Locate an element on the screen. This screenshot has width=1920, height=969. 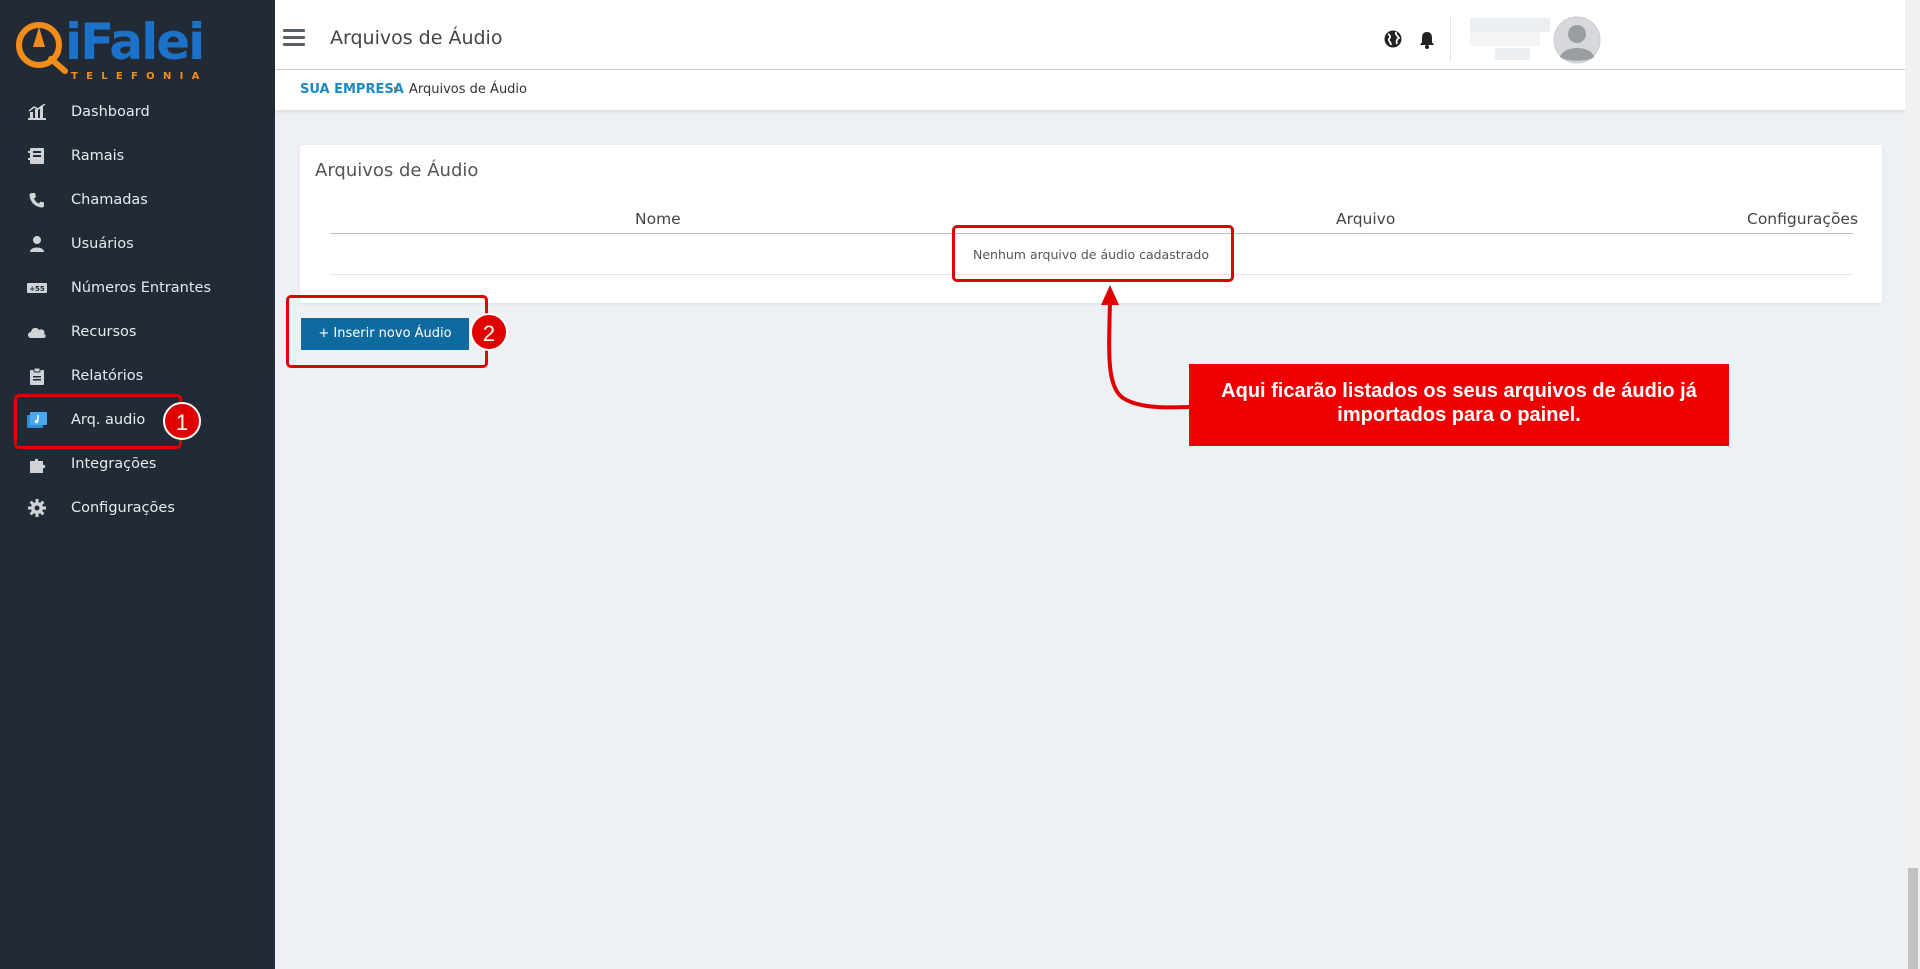
breadcrumb-current: Arquivos de Áudio is located at coordinates (468, 89).